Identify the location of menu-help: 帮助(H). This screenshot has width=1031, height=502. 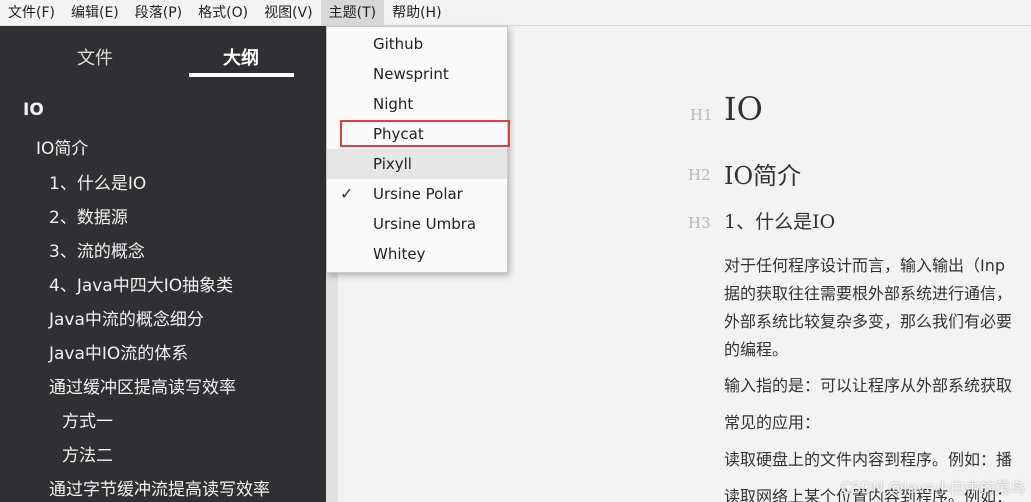
(416, 13).